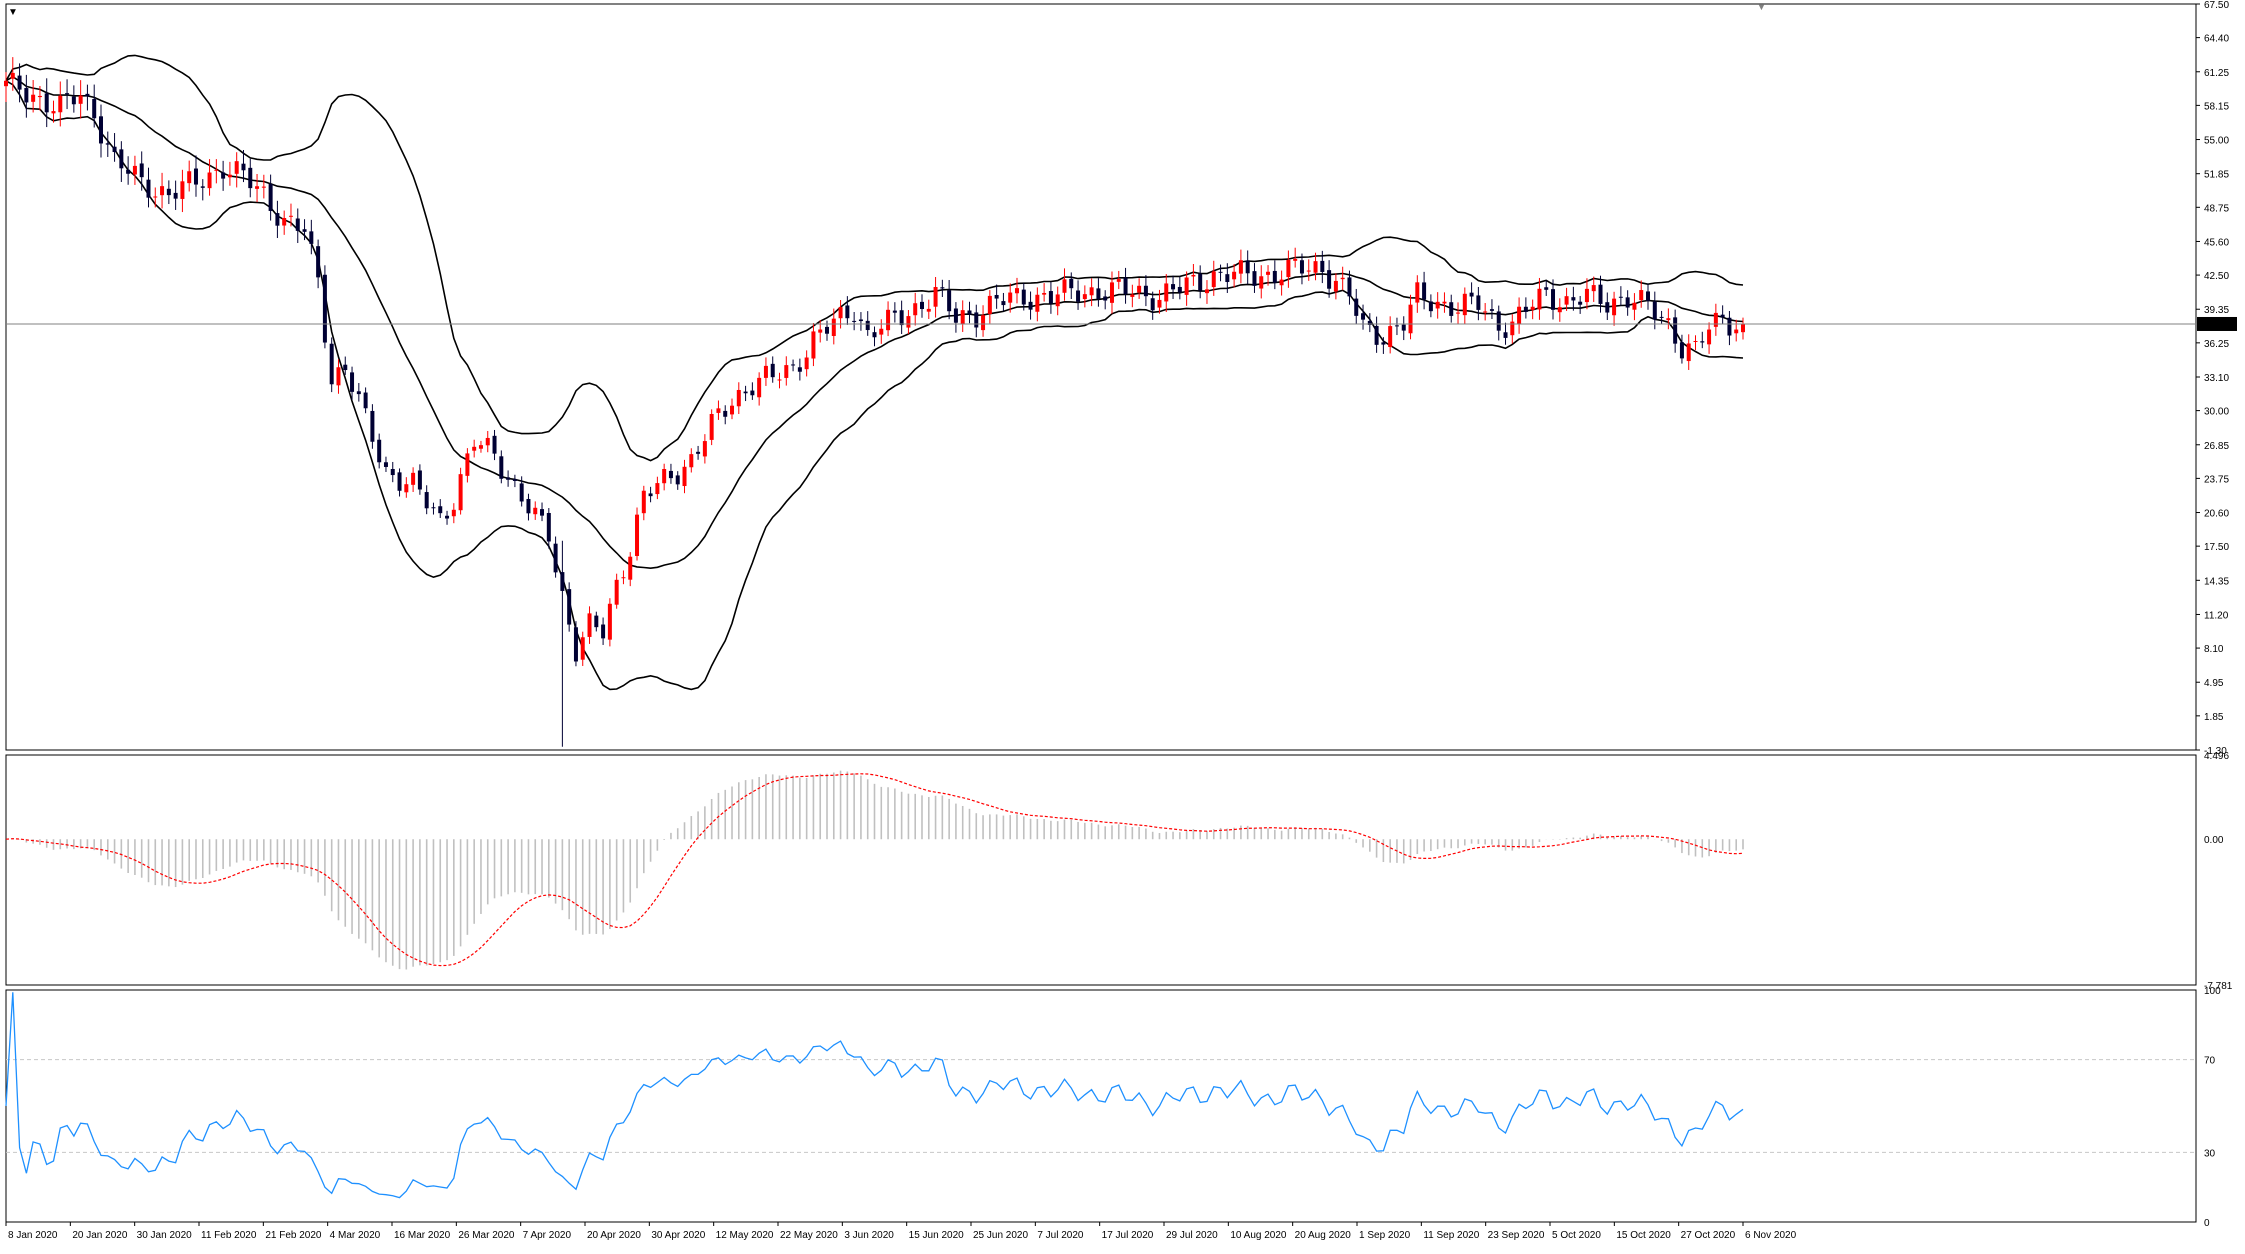 Image resolution: width=2245 pixels, height=1254 pixels. I want to click on price-axis-label: 14.35, so click(2216, 581).